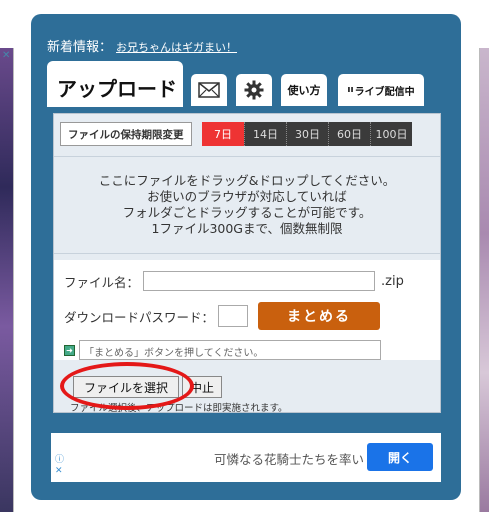 Image resolution: width=489 pixels, height=512 pixels. I want to click on right-side-ad, so click(484, 280).